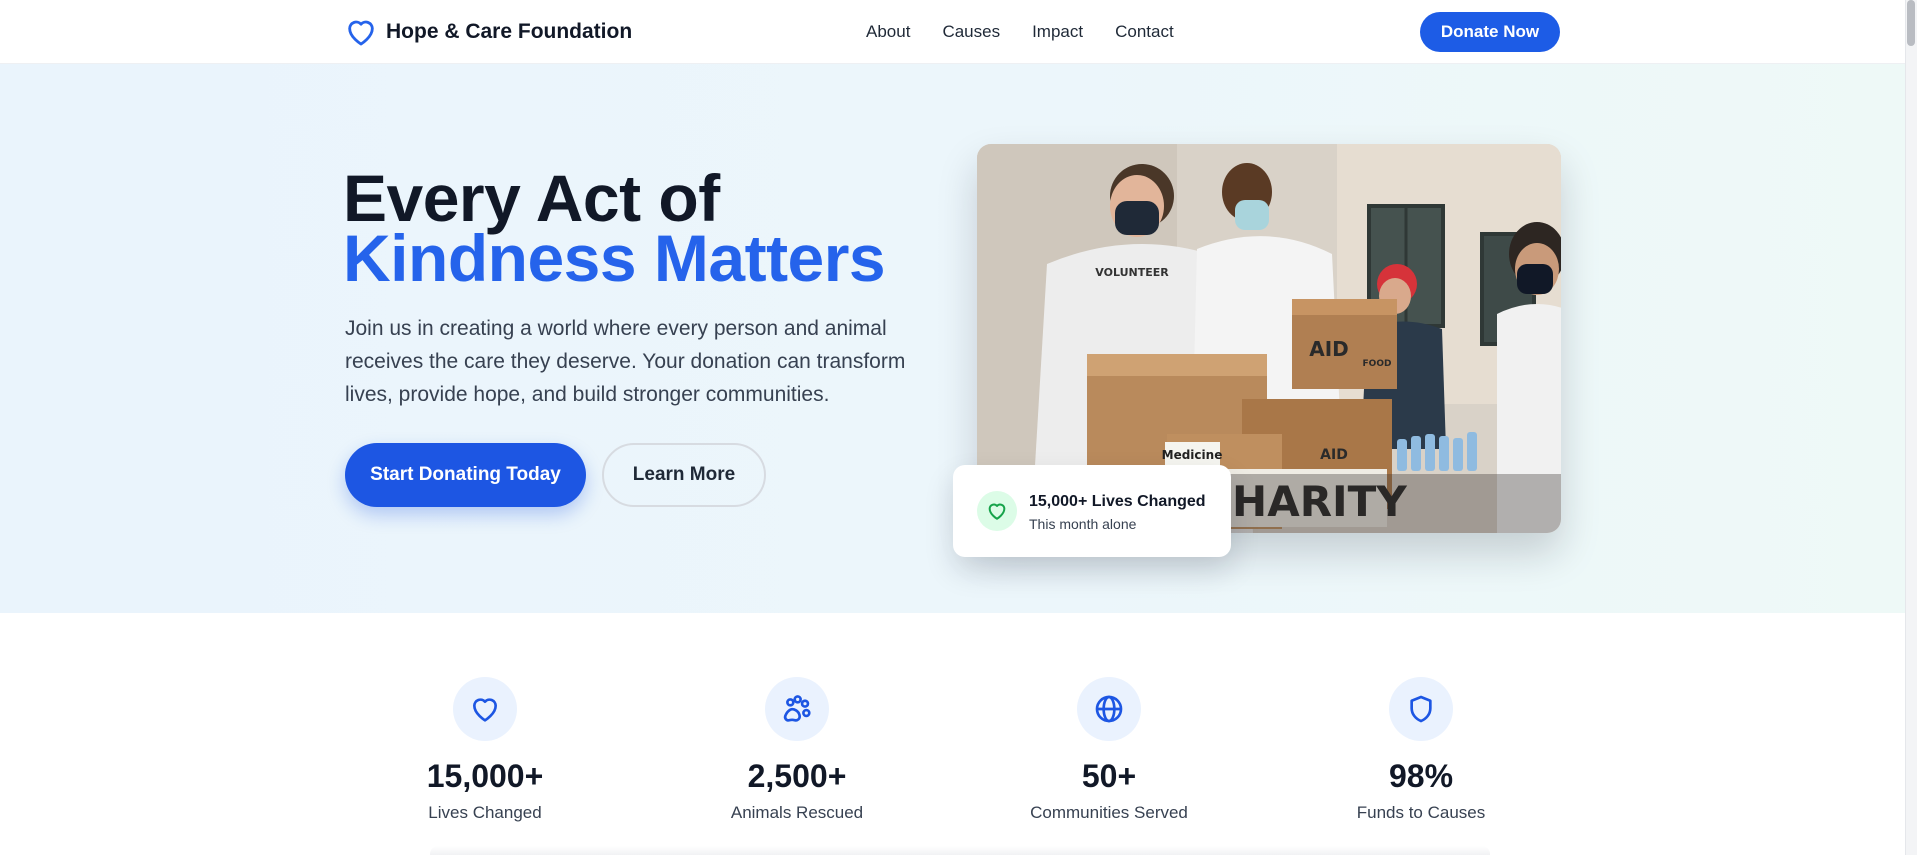 The width and height of the screenshot is (1917, 855). I want to click on photo-label-volunteer: VOLUNTEER, so click(1132, 272).